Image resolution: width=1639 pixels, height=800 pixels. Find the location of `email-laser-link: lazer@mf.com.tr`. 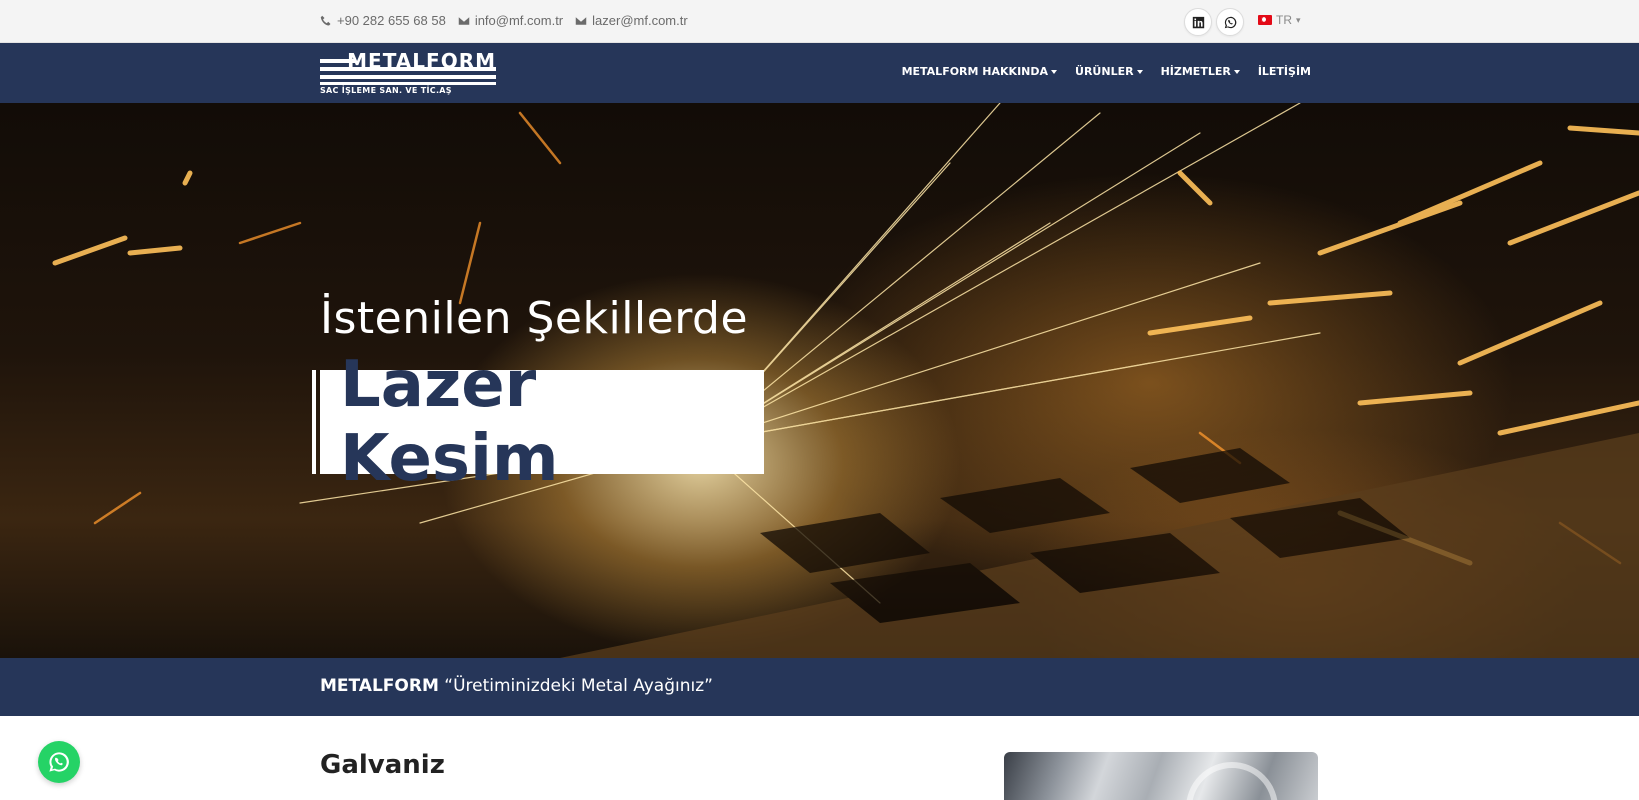

email-laser-link: lazer@mf.com.tr is located at coordinates (631, 20).